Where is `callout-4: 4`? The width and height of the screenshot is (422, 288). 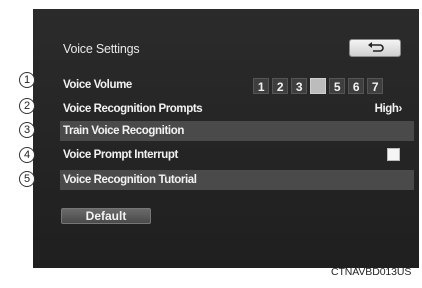 callout-4: 4 is located at coordinates (27, 155).